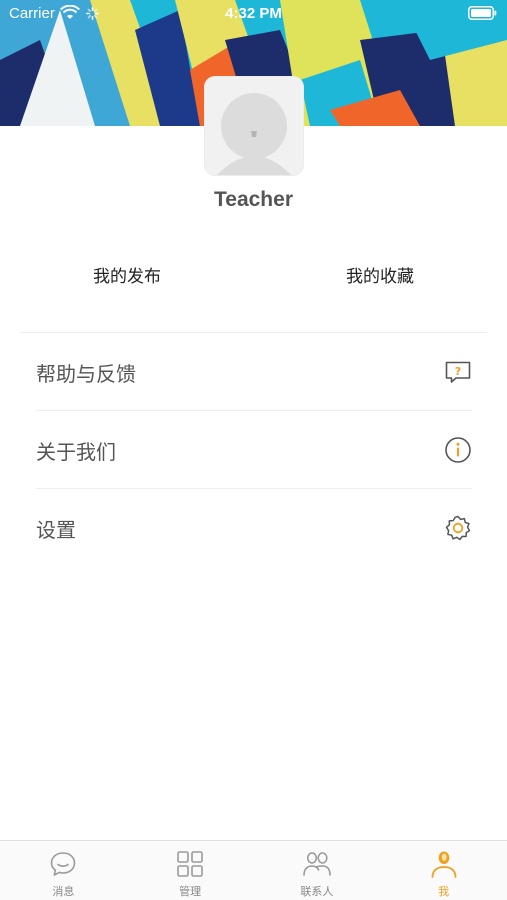  What do you see at coordinates (56, 529) in the screenshot?
I see `menu-item-label: 设置` at bounding box center [56, 529].